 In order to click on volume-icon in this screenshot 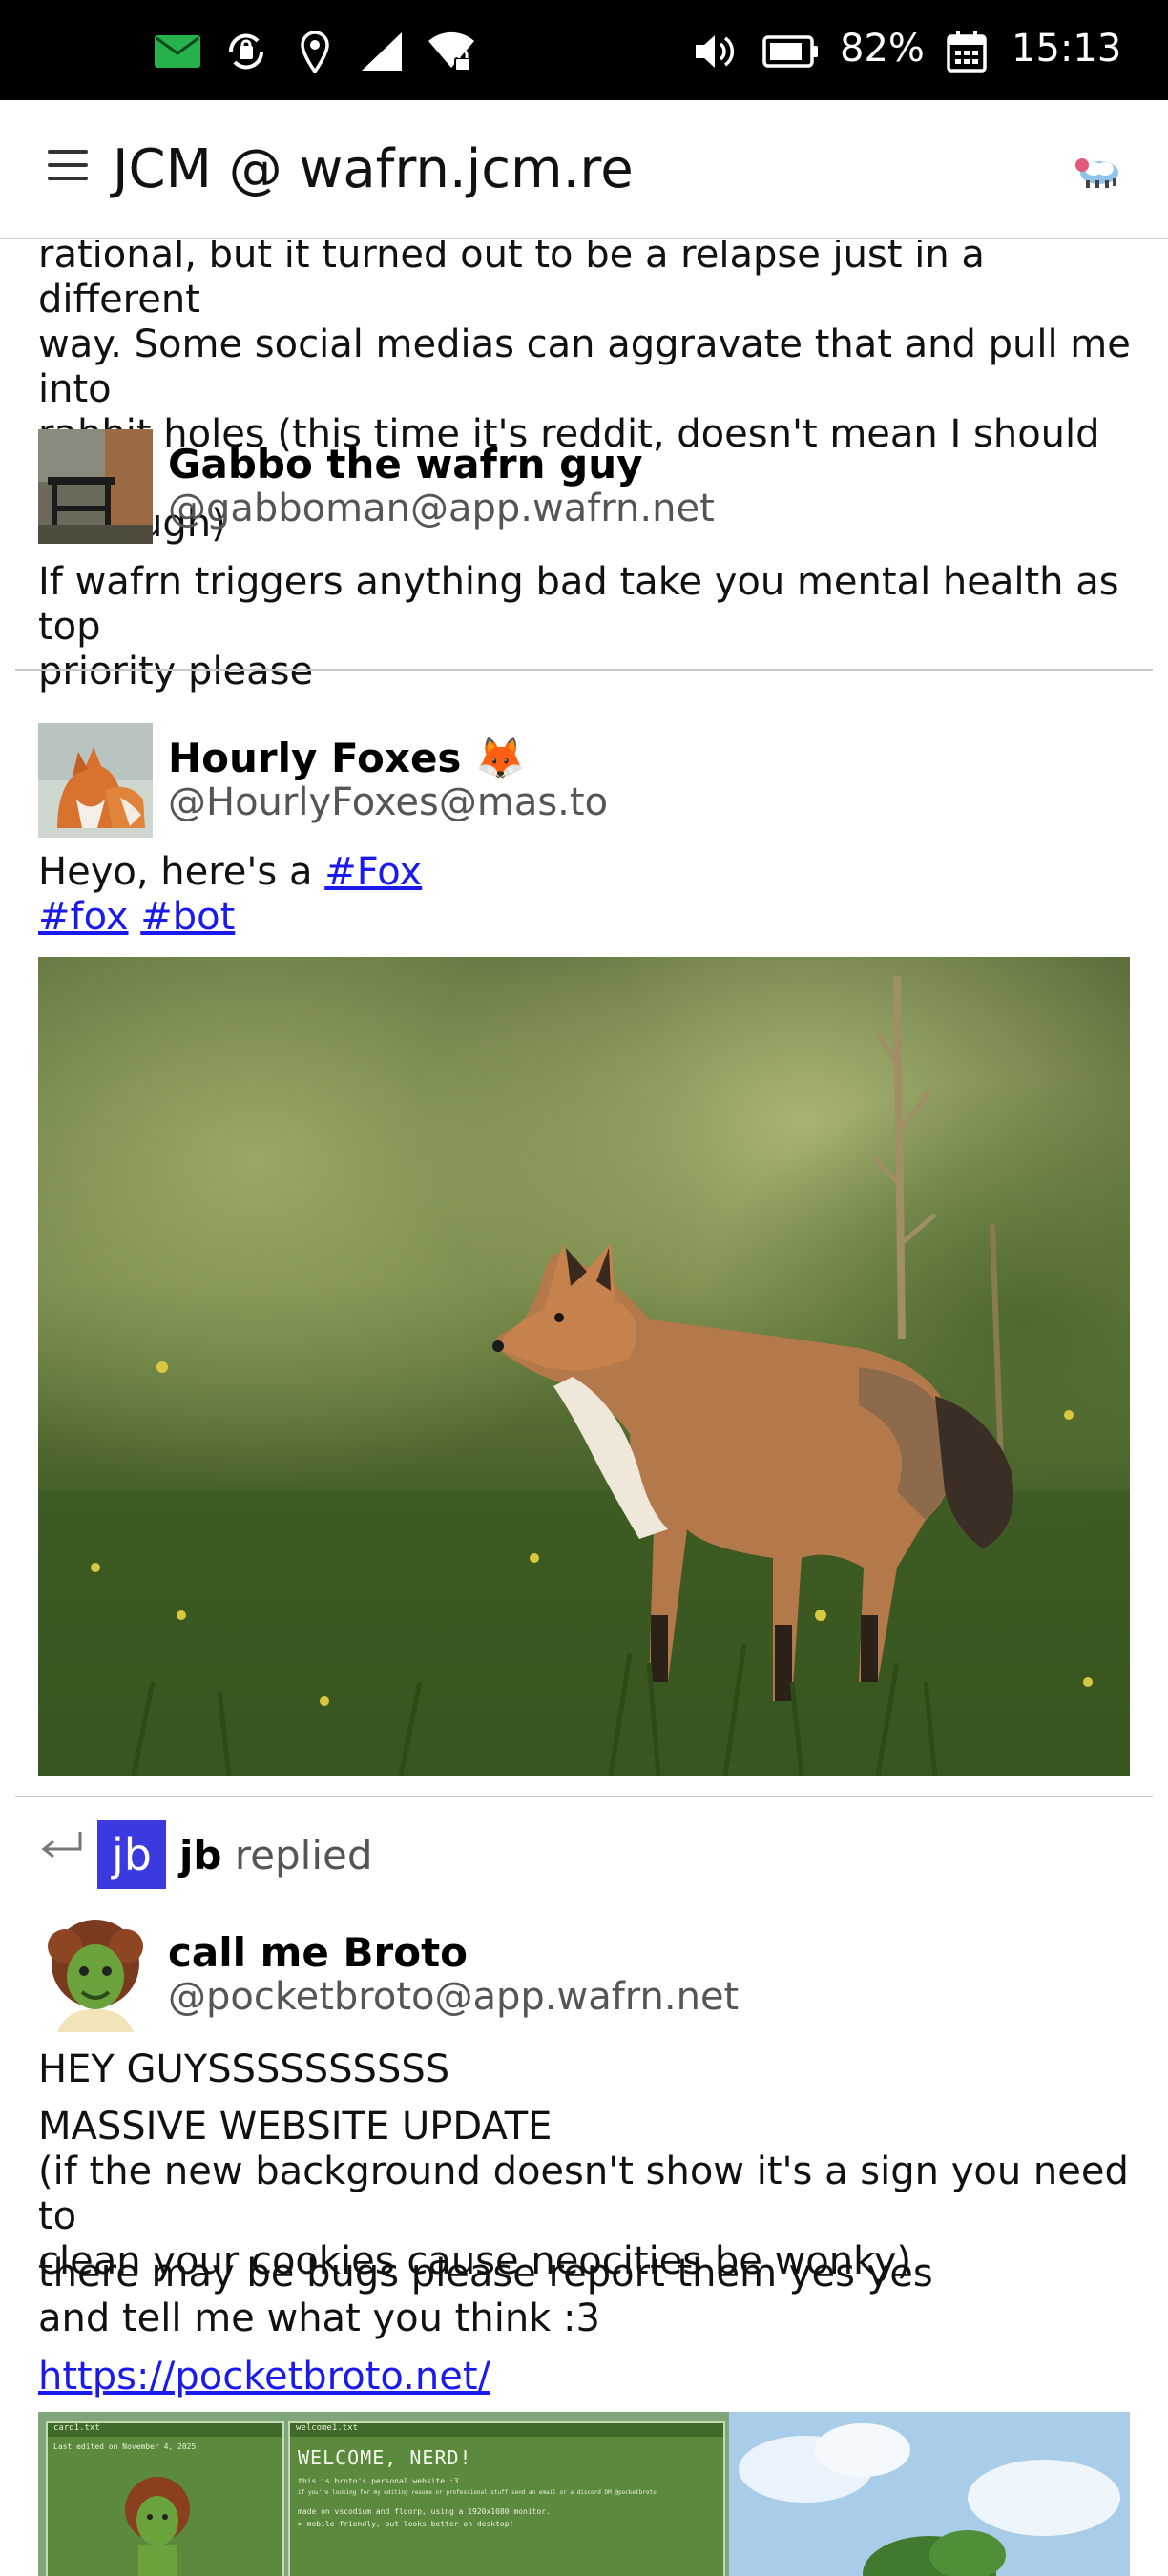, I will do `click(715, 51)`.